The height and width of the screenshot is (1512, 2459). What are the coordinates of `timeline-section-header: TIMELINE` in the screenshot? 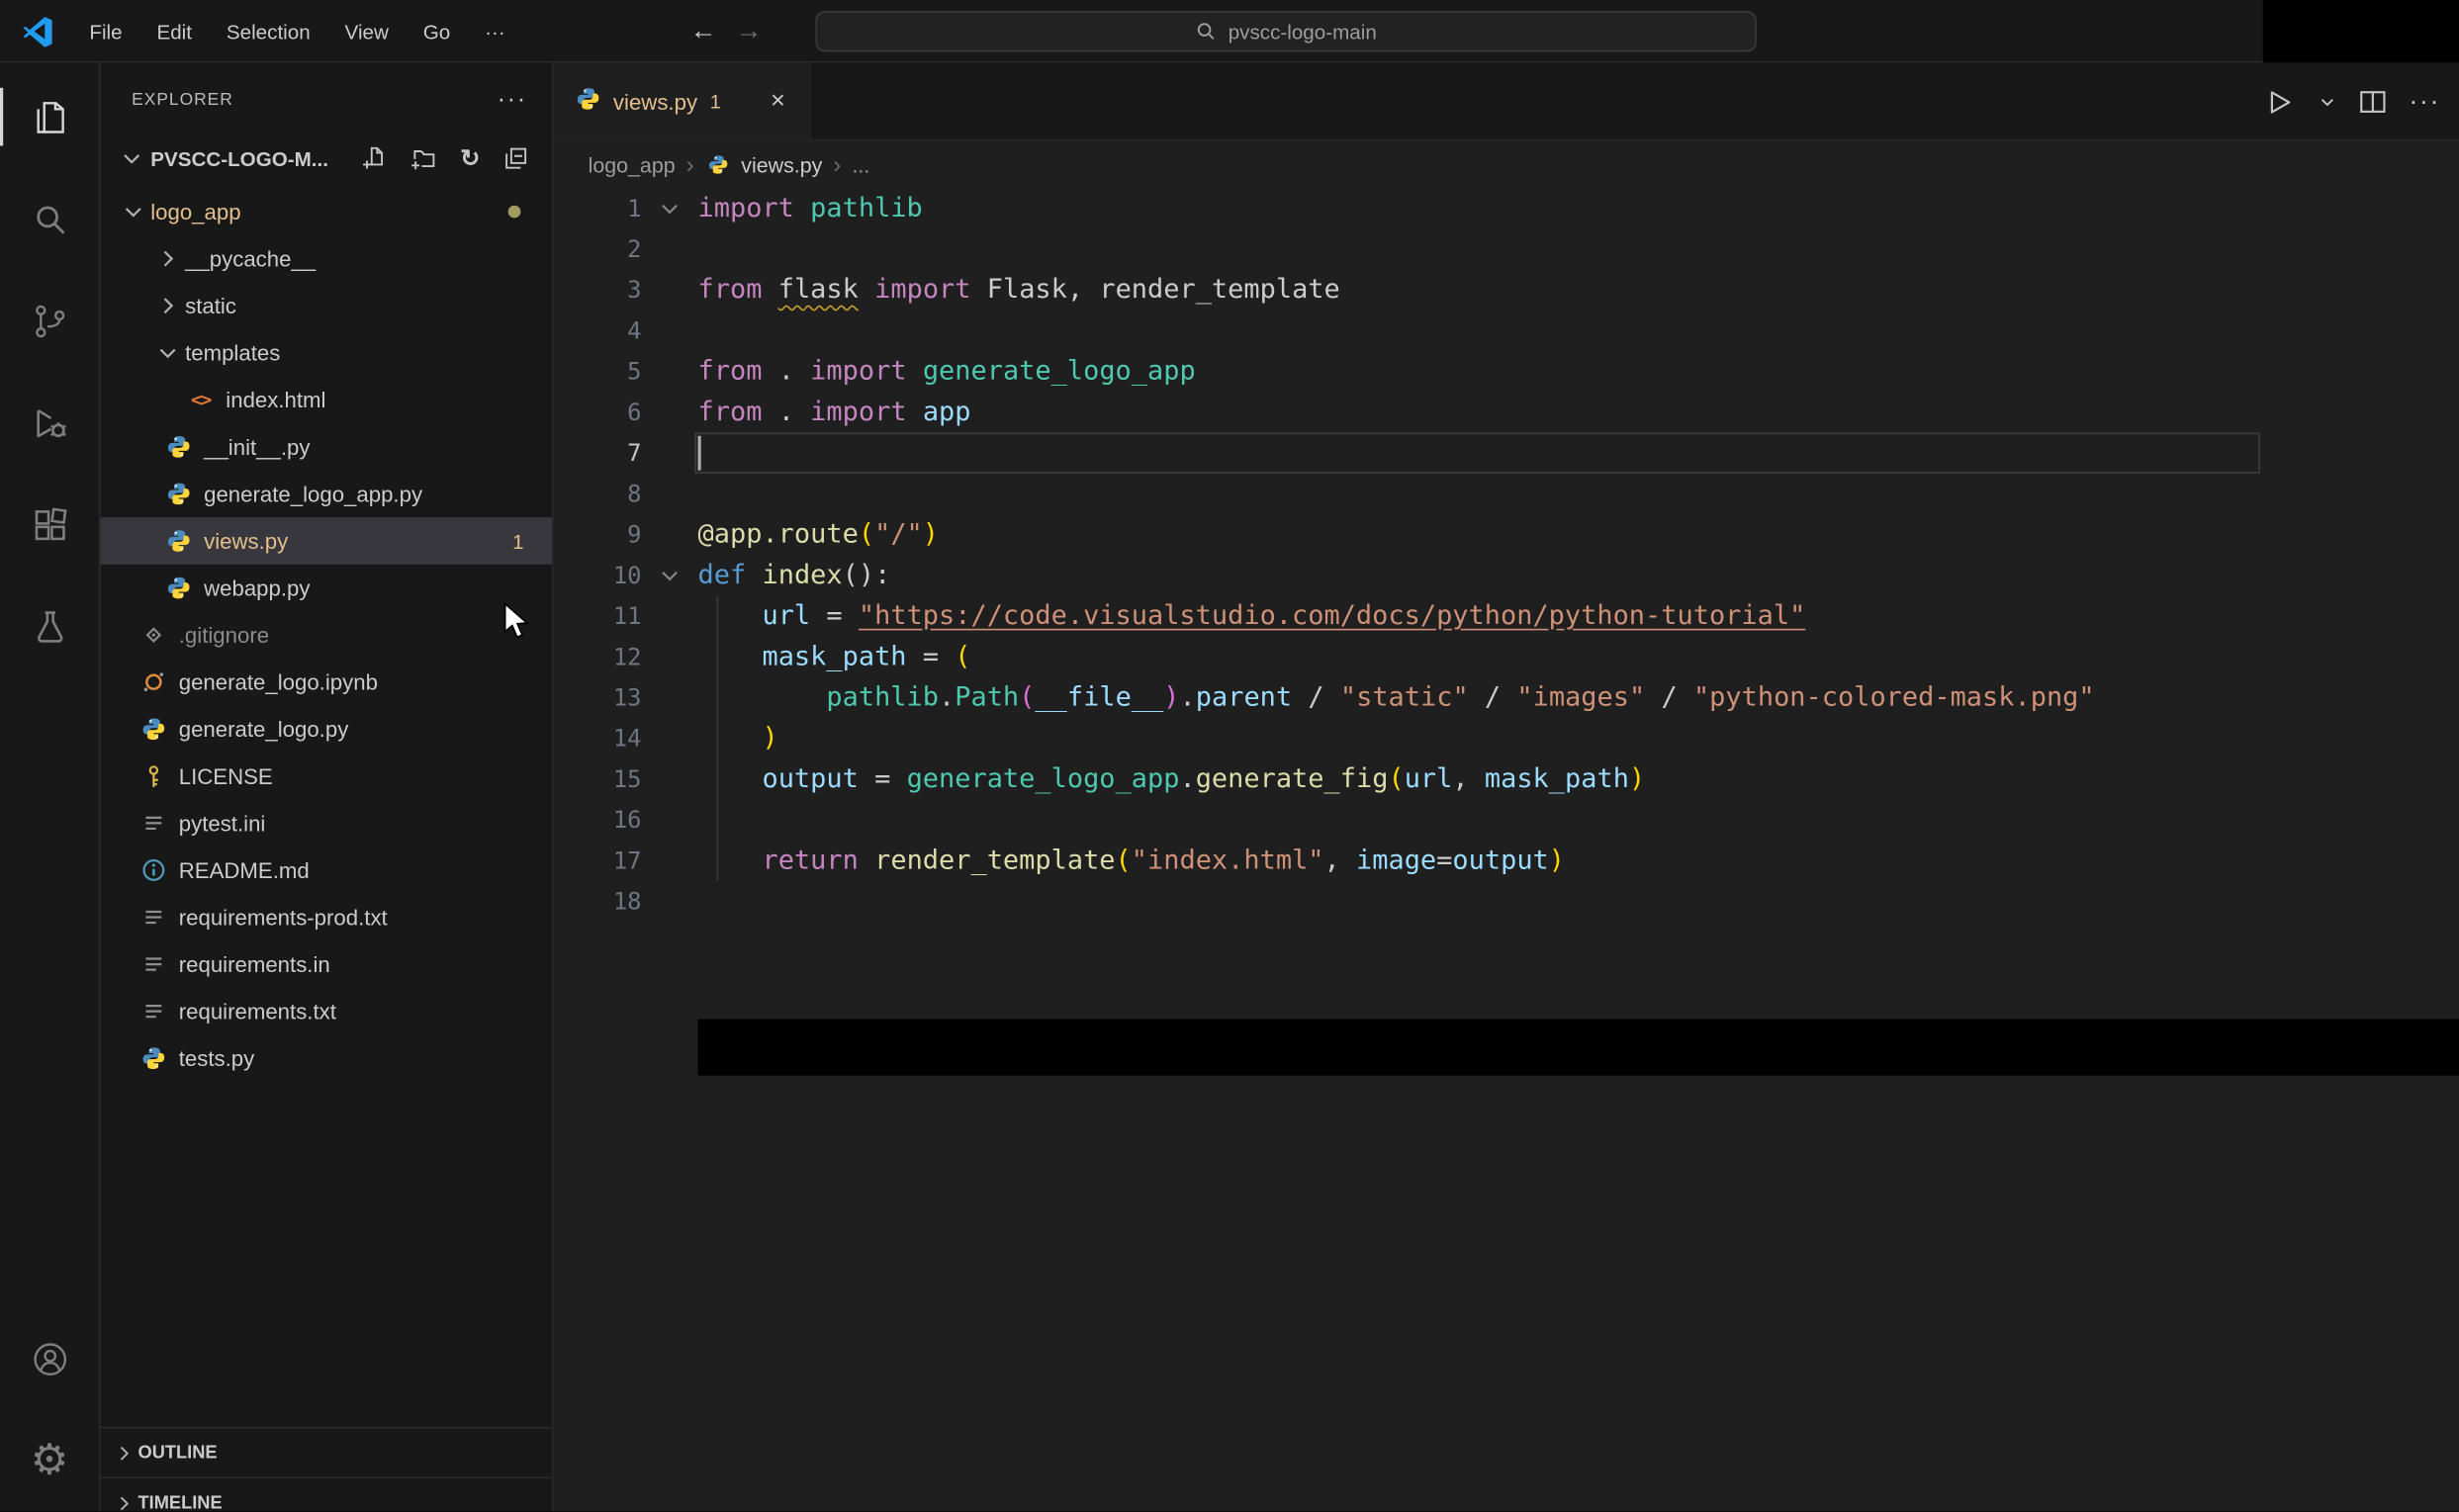 It's located at (327, 1494).